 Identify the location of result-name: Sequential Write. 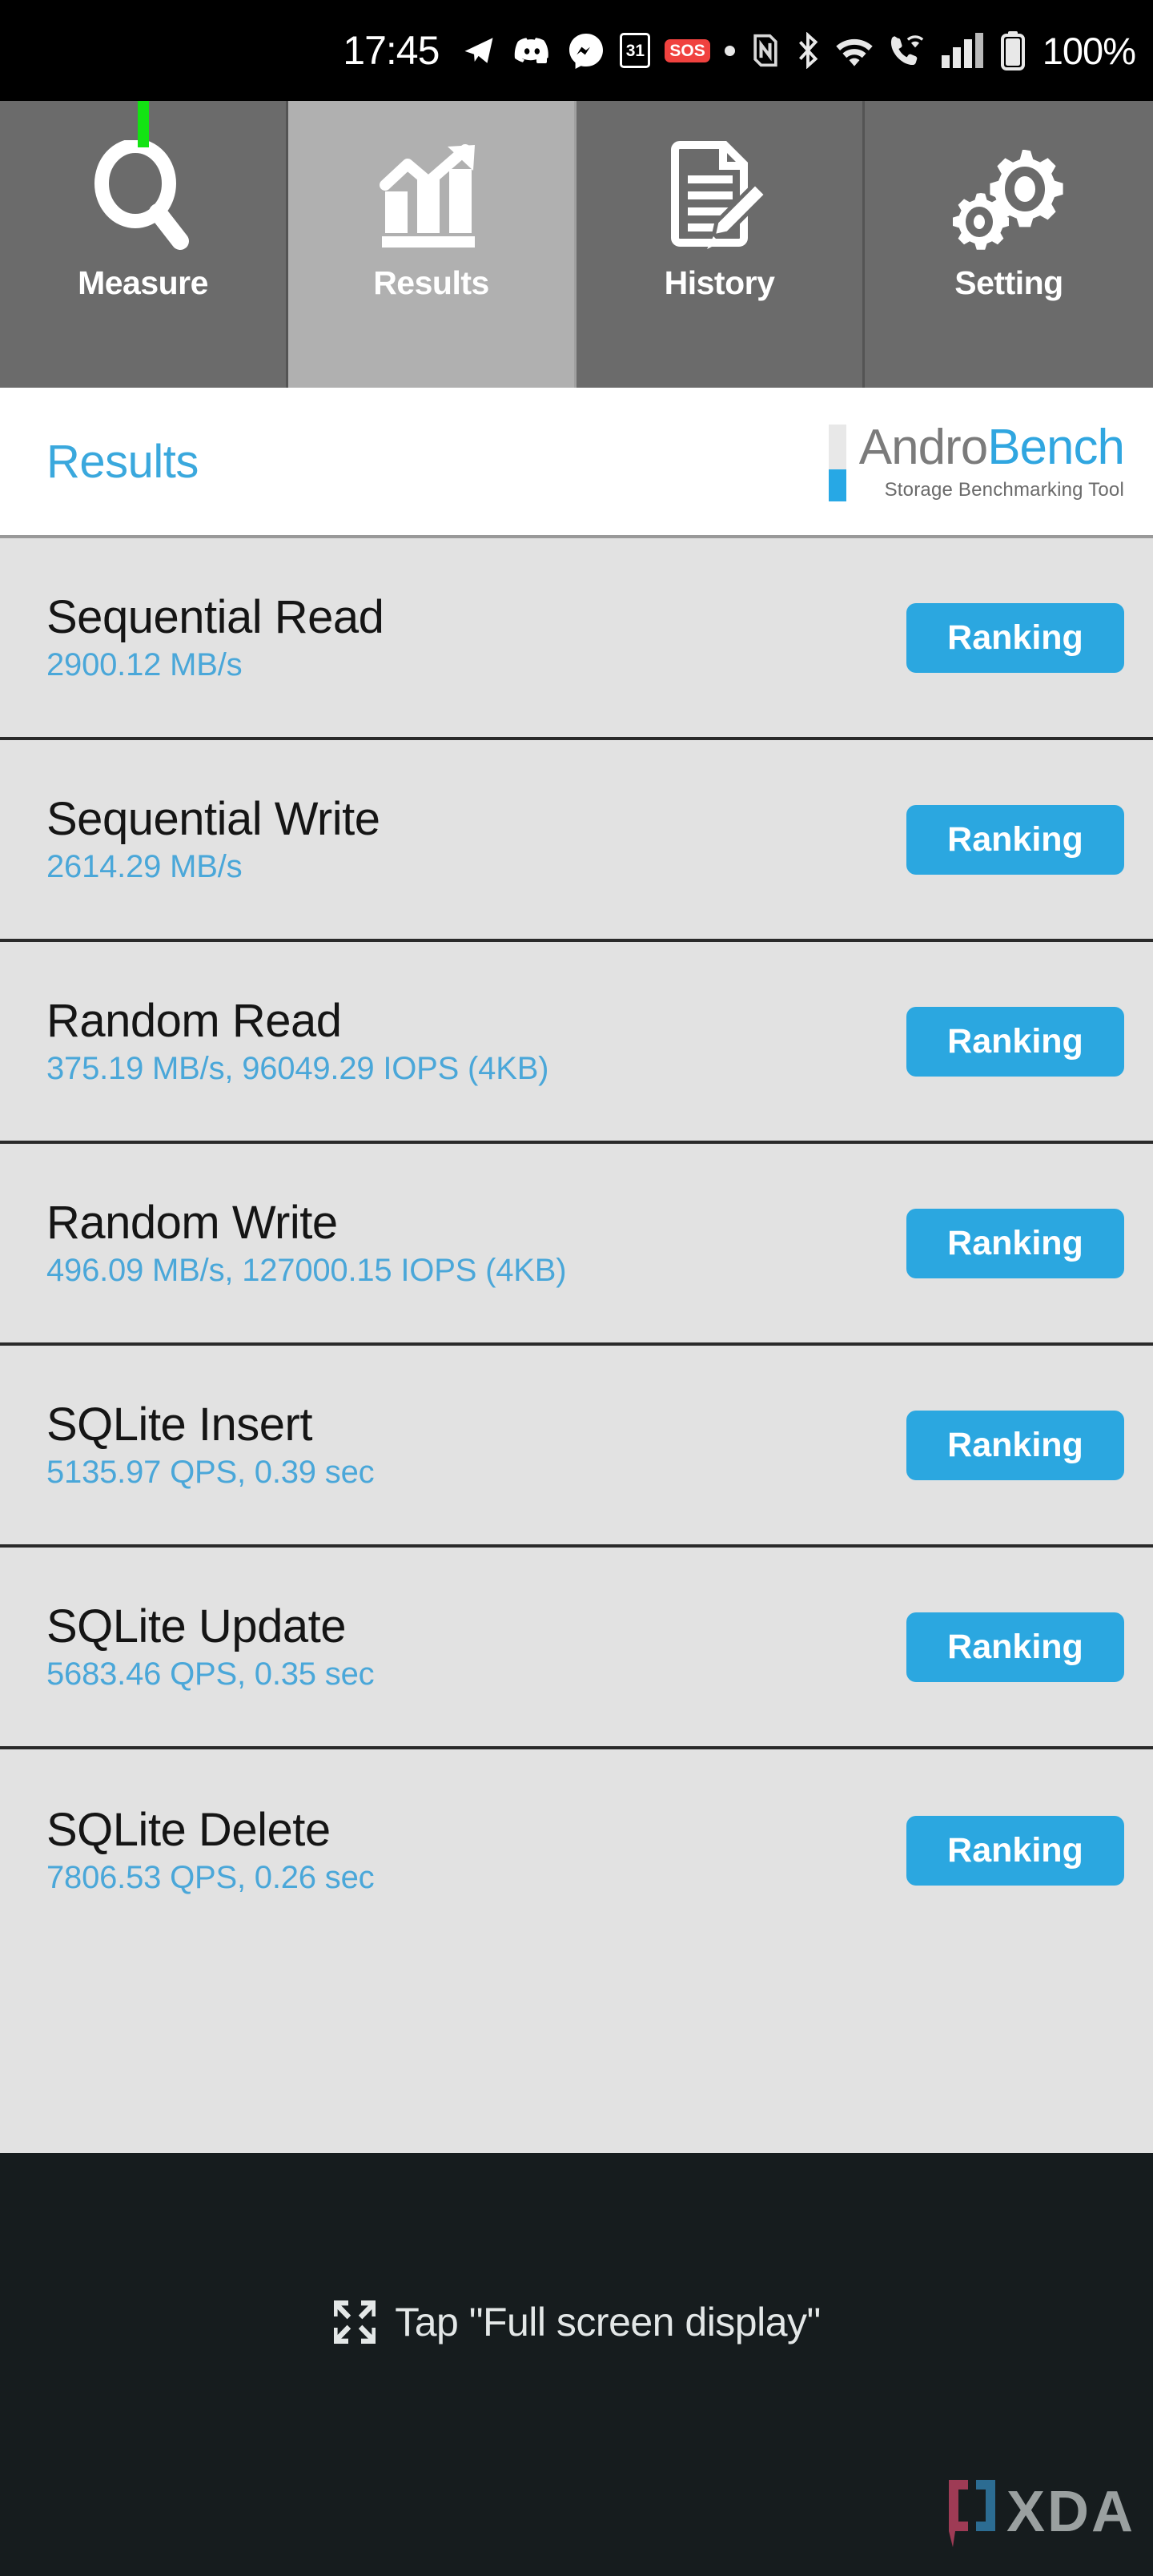
(213, 819).